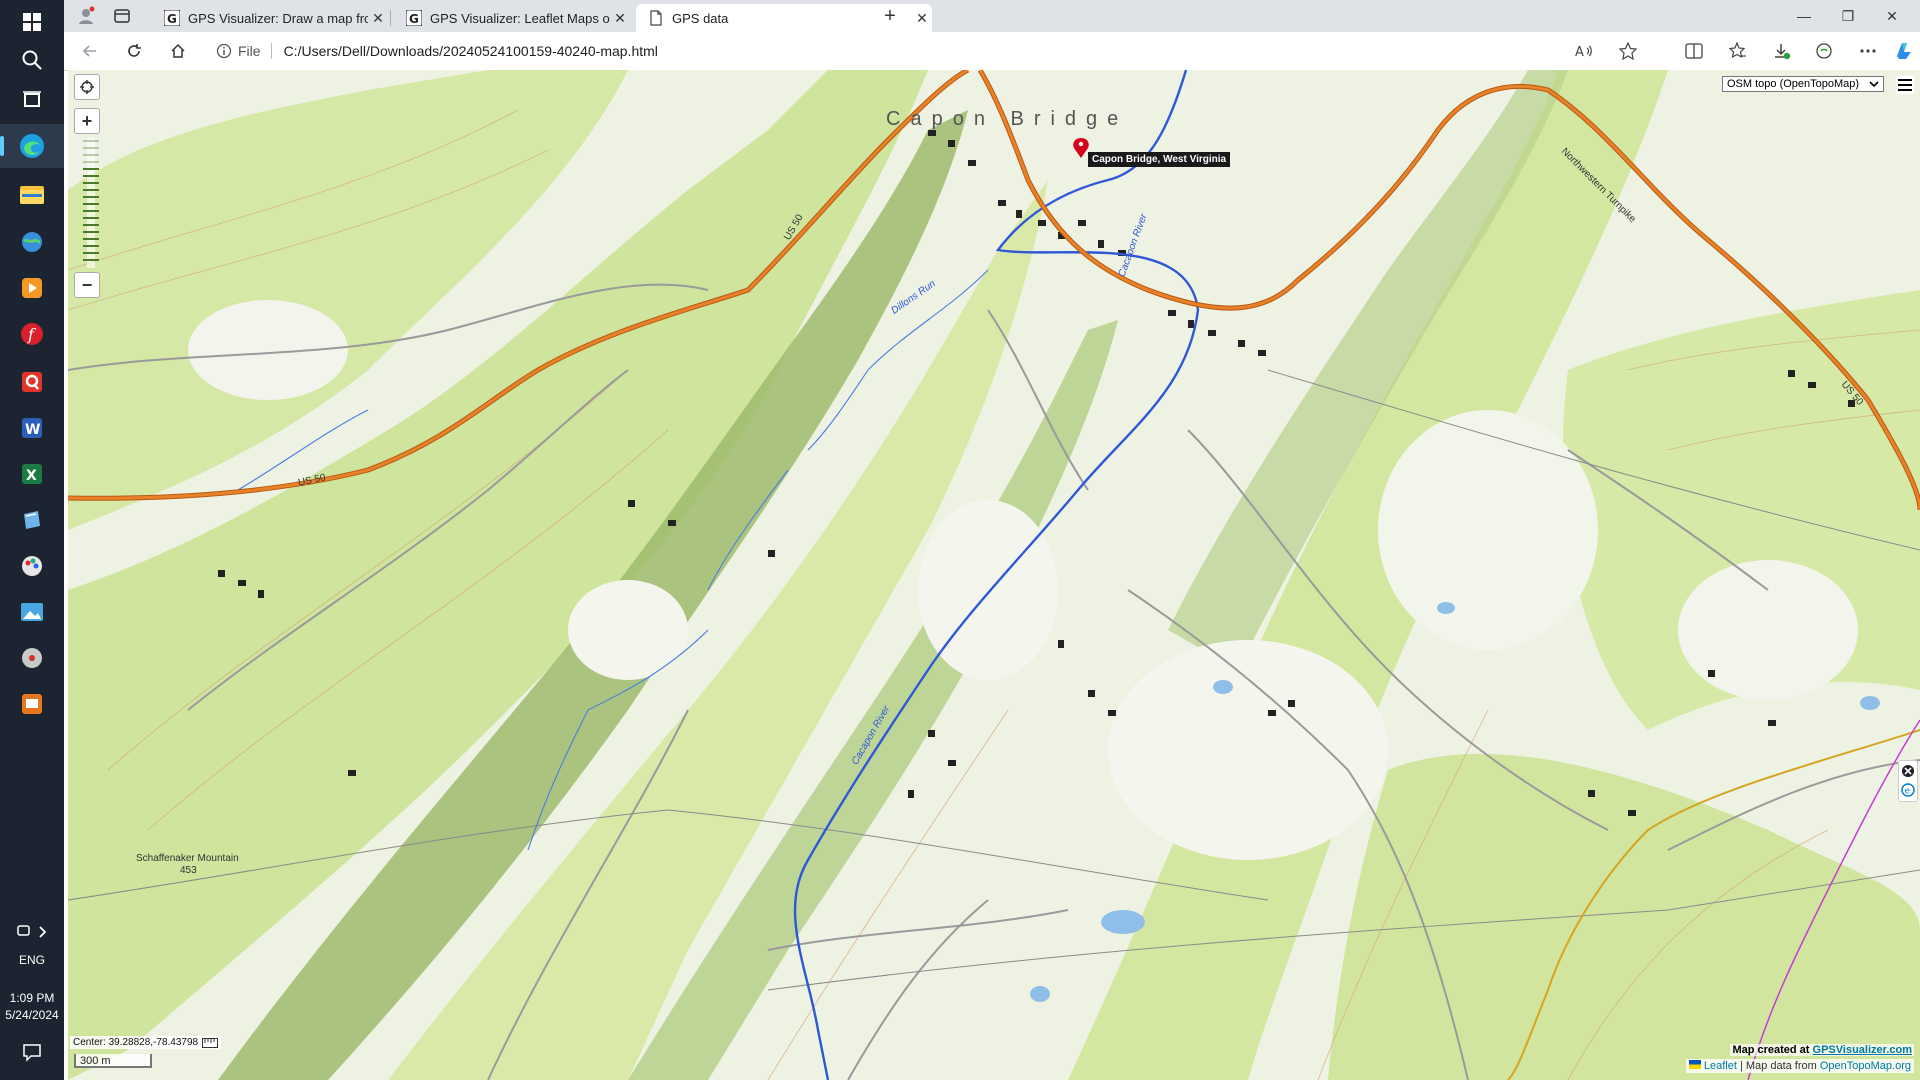 The width and height of the screenshot is (1920, 1080). I want to click on marker-tooltip: Capon Bridge, West Virginia, so click(1159, 159).